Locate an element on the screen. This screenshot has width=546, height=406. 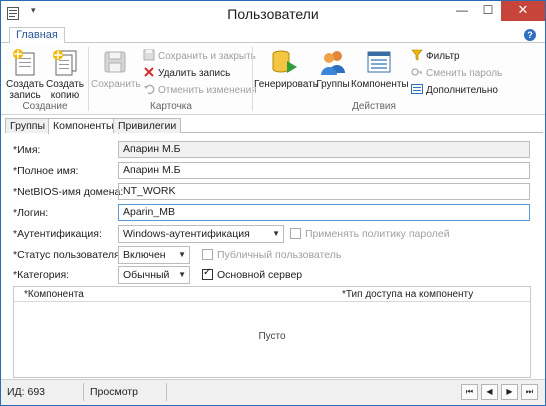
netbios-field: NT_WORK is located at coordinates (324, 191).